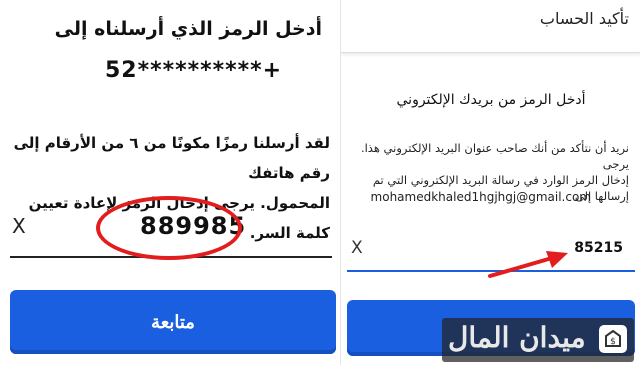 This screenshot has height=365, width=640. I want to click on highlight-circle, so click(169, 228).